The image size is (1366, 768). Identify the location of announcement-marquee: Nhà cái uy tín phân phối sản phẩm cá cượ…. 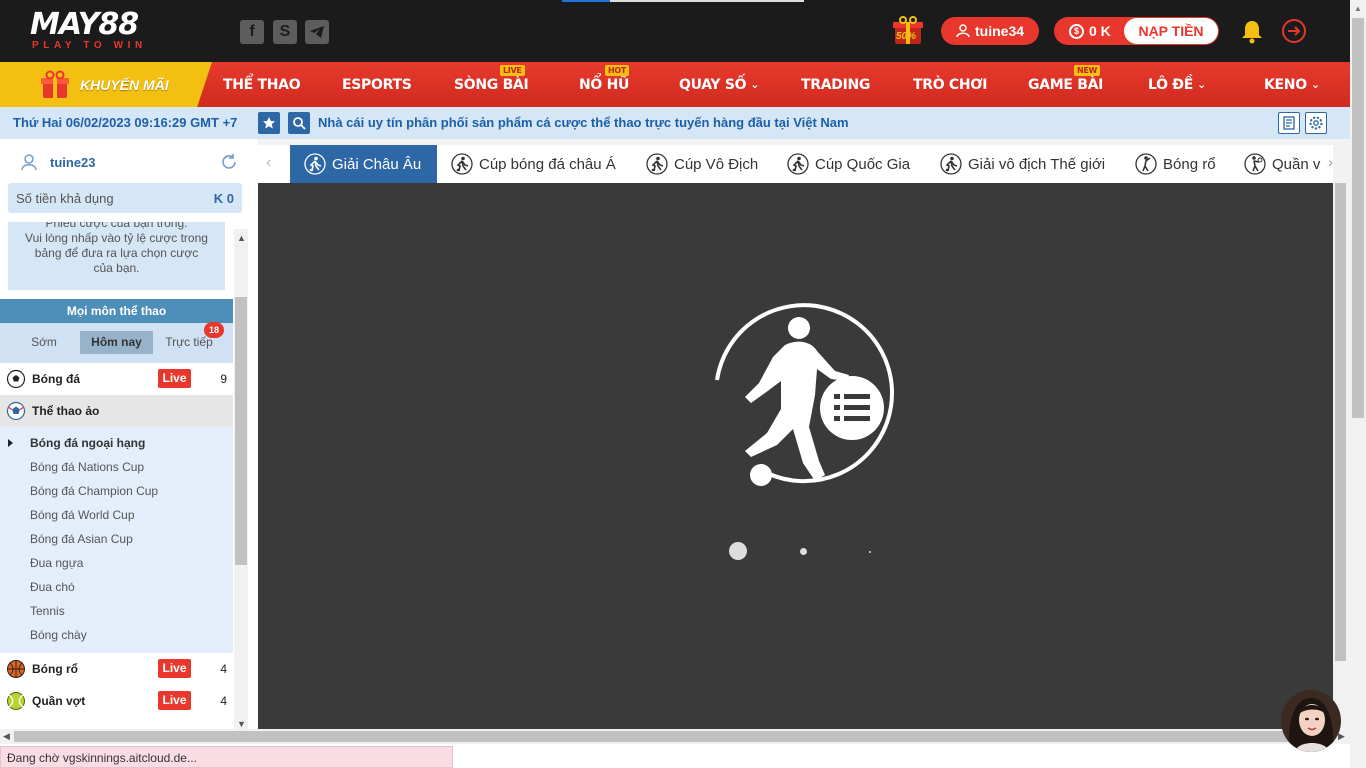
(583, 122).